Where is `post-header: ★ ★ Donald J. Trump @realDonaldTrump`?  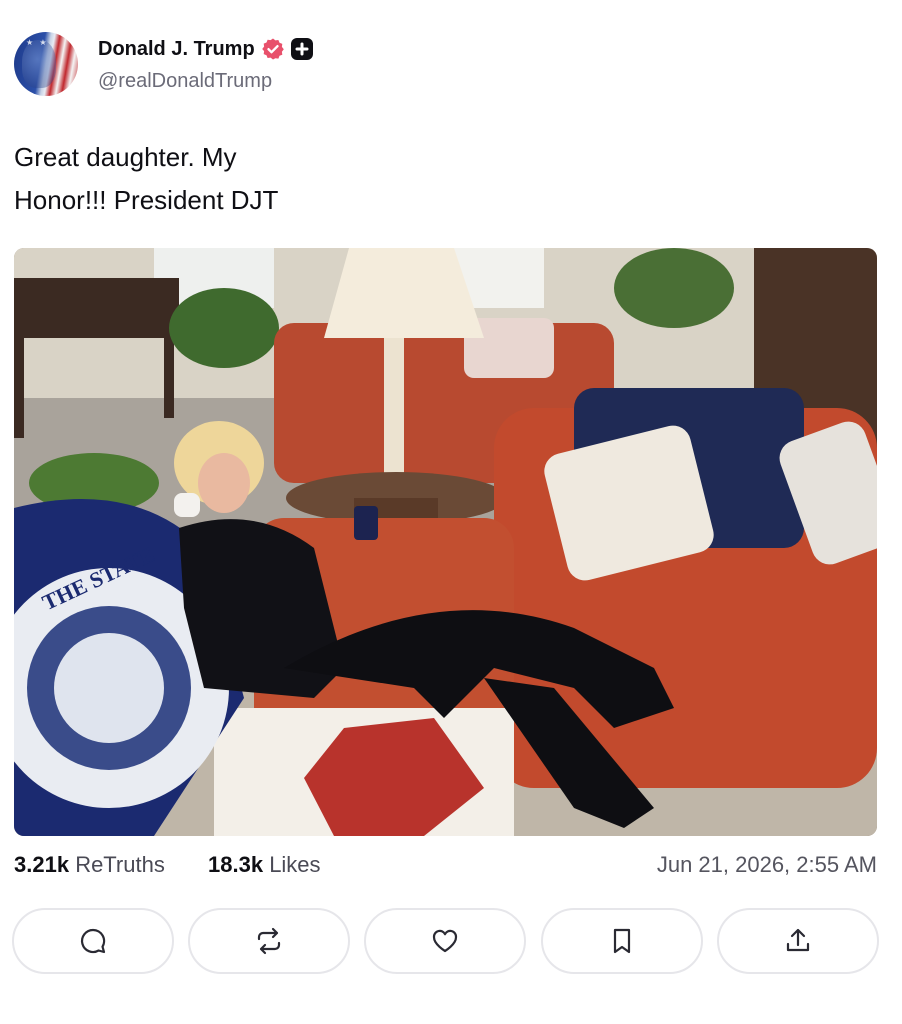
post-header: ★ ★ Donald J. Trump @realDonaldTrump is located at coordinates (444, 65).